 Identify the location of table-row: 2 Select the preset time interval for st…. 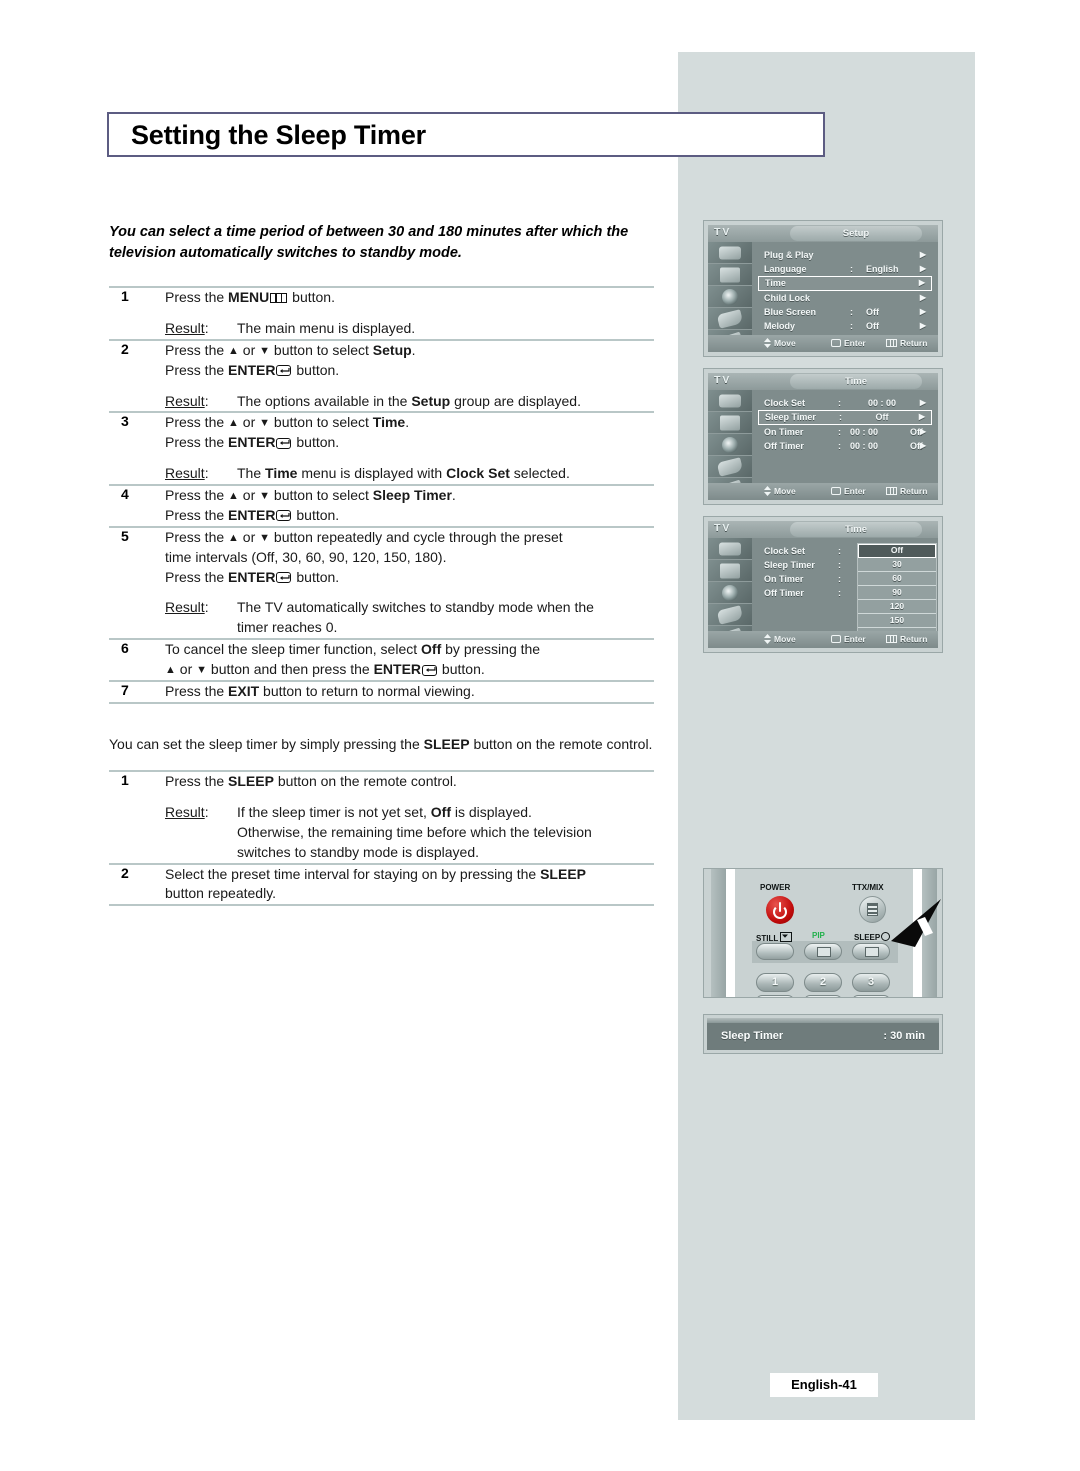
(381, 885).